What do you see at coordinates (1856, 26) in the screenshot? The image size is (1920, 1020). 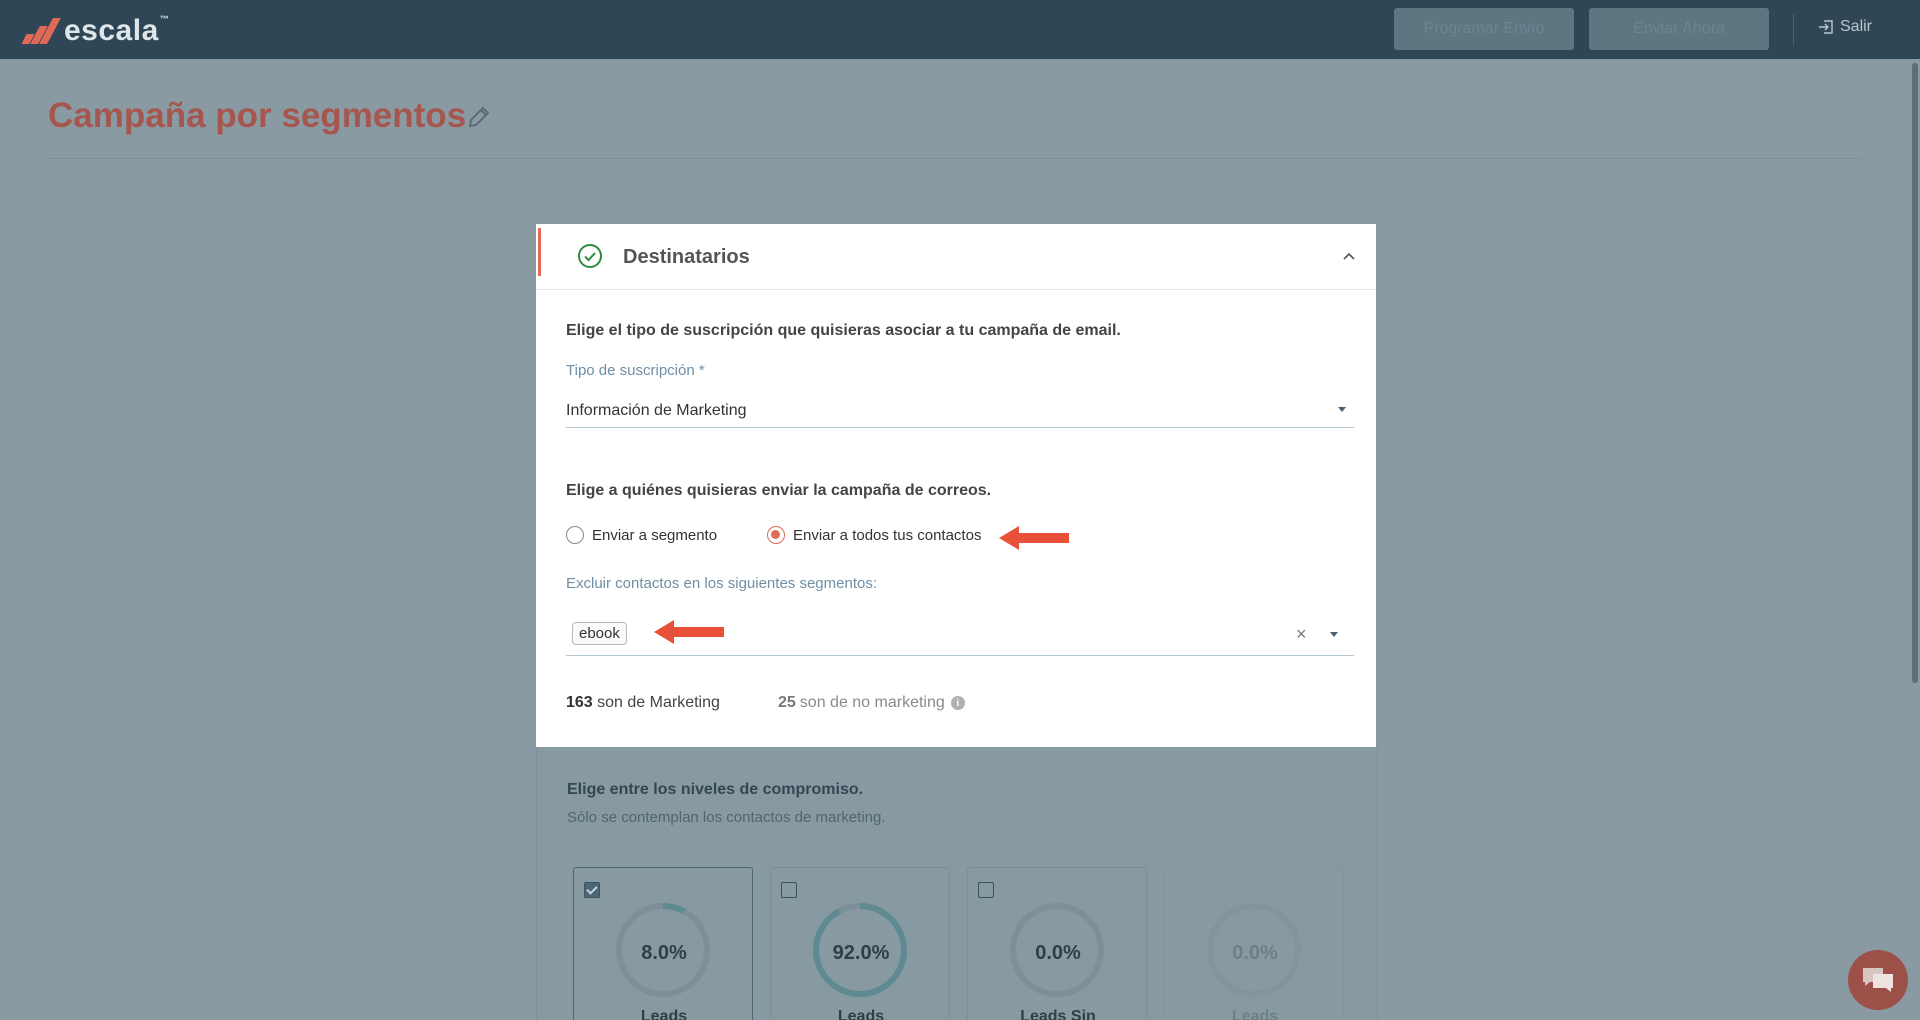 I see `logout-label: Salir` at bounding box center [1856, 26].